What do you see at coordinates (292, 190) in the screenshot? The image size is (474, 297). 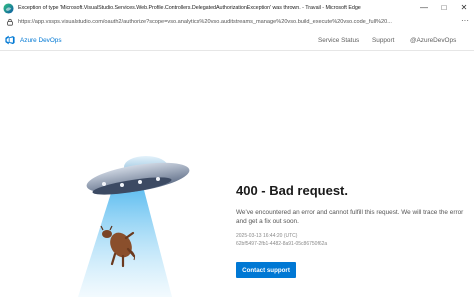 I see `error-title: 400 - Bad request.` at bounding box center [292, 190].